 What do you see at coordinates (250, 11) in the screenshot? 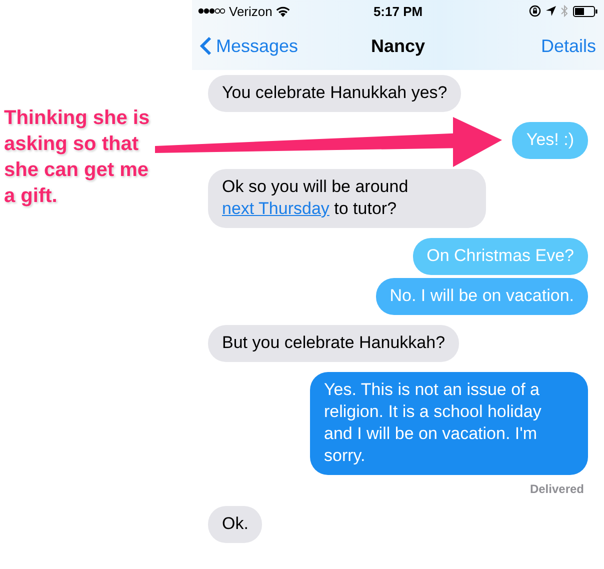
I see `carrier-name: Verizon` at bounding box center [250, 11].